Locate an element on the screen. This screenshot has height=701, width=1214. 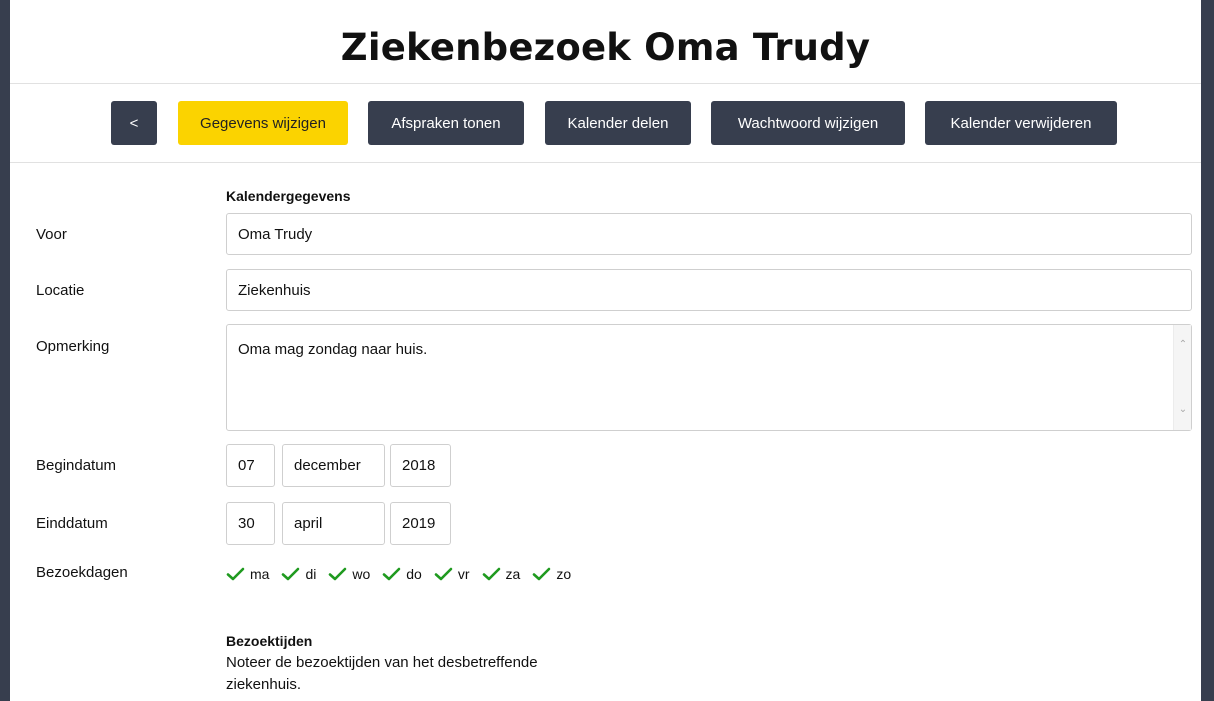
day-label: zo is located at coordinates (564, 574).